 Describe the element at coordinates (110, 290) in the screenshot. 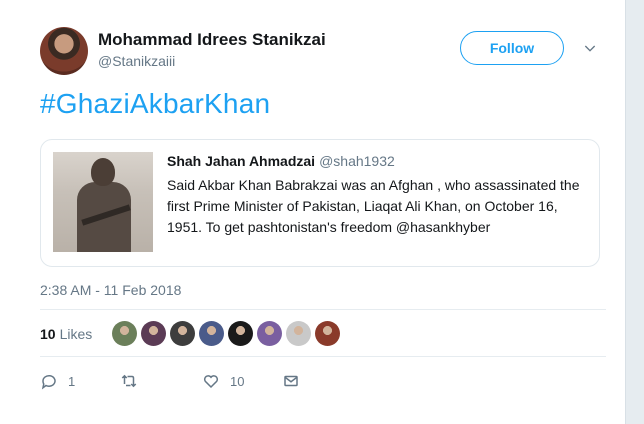

I see `tweet-timestamp: 2:38 AM - 11 Feb 2018` at that location.